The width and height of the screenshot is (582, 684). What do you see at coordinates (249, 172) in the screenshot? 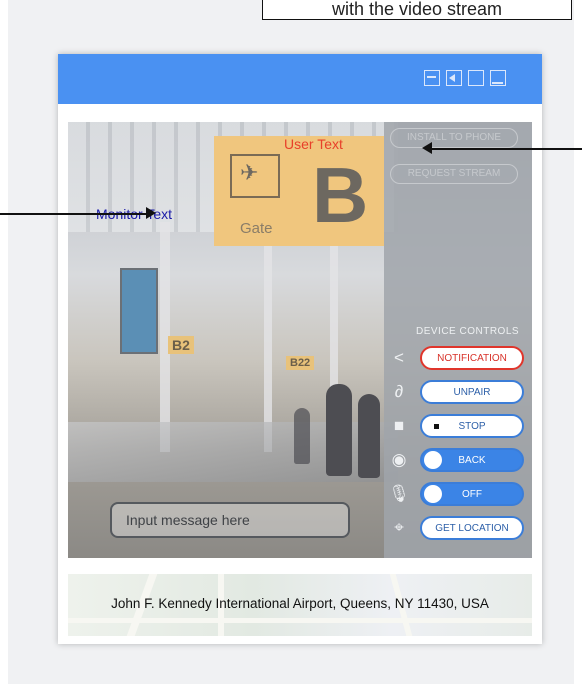
I see `airplane-icon: ✈` at bounding box center [249, 172].